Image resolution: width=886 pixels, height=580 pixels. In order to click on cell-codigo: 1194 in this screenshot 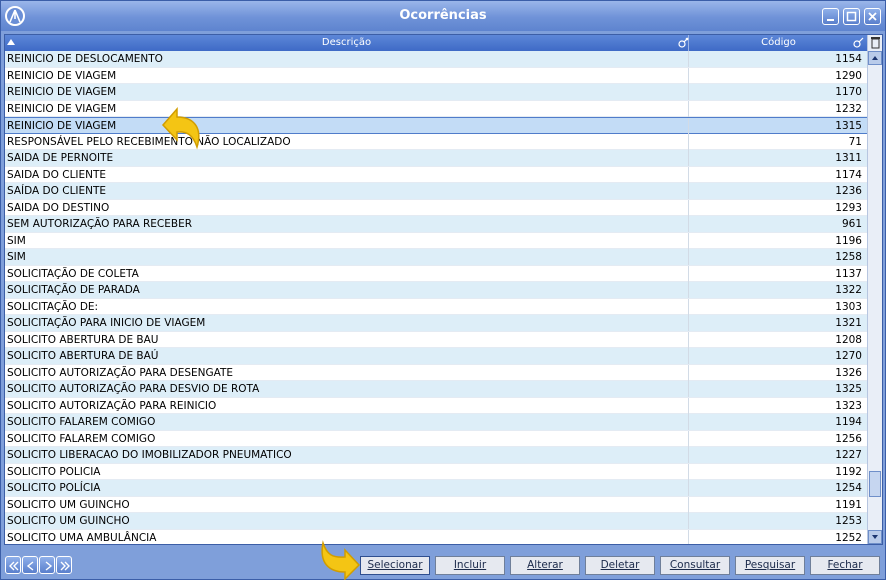, I will do `click(848, 422)`.